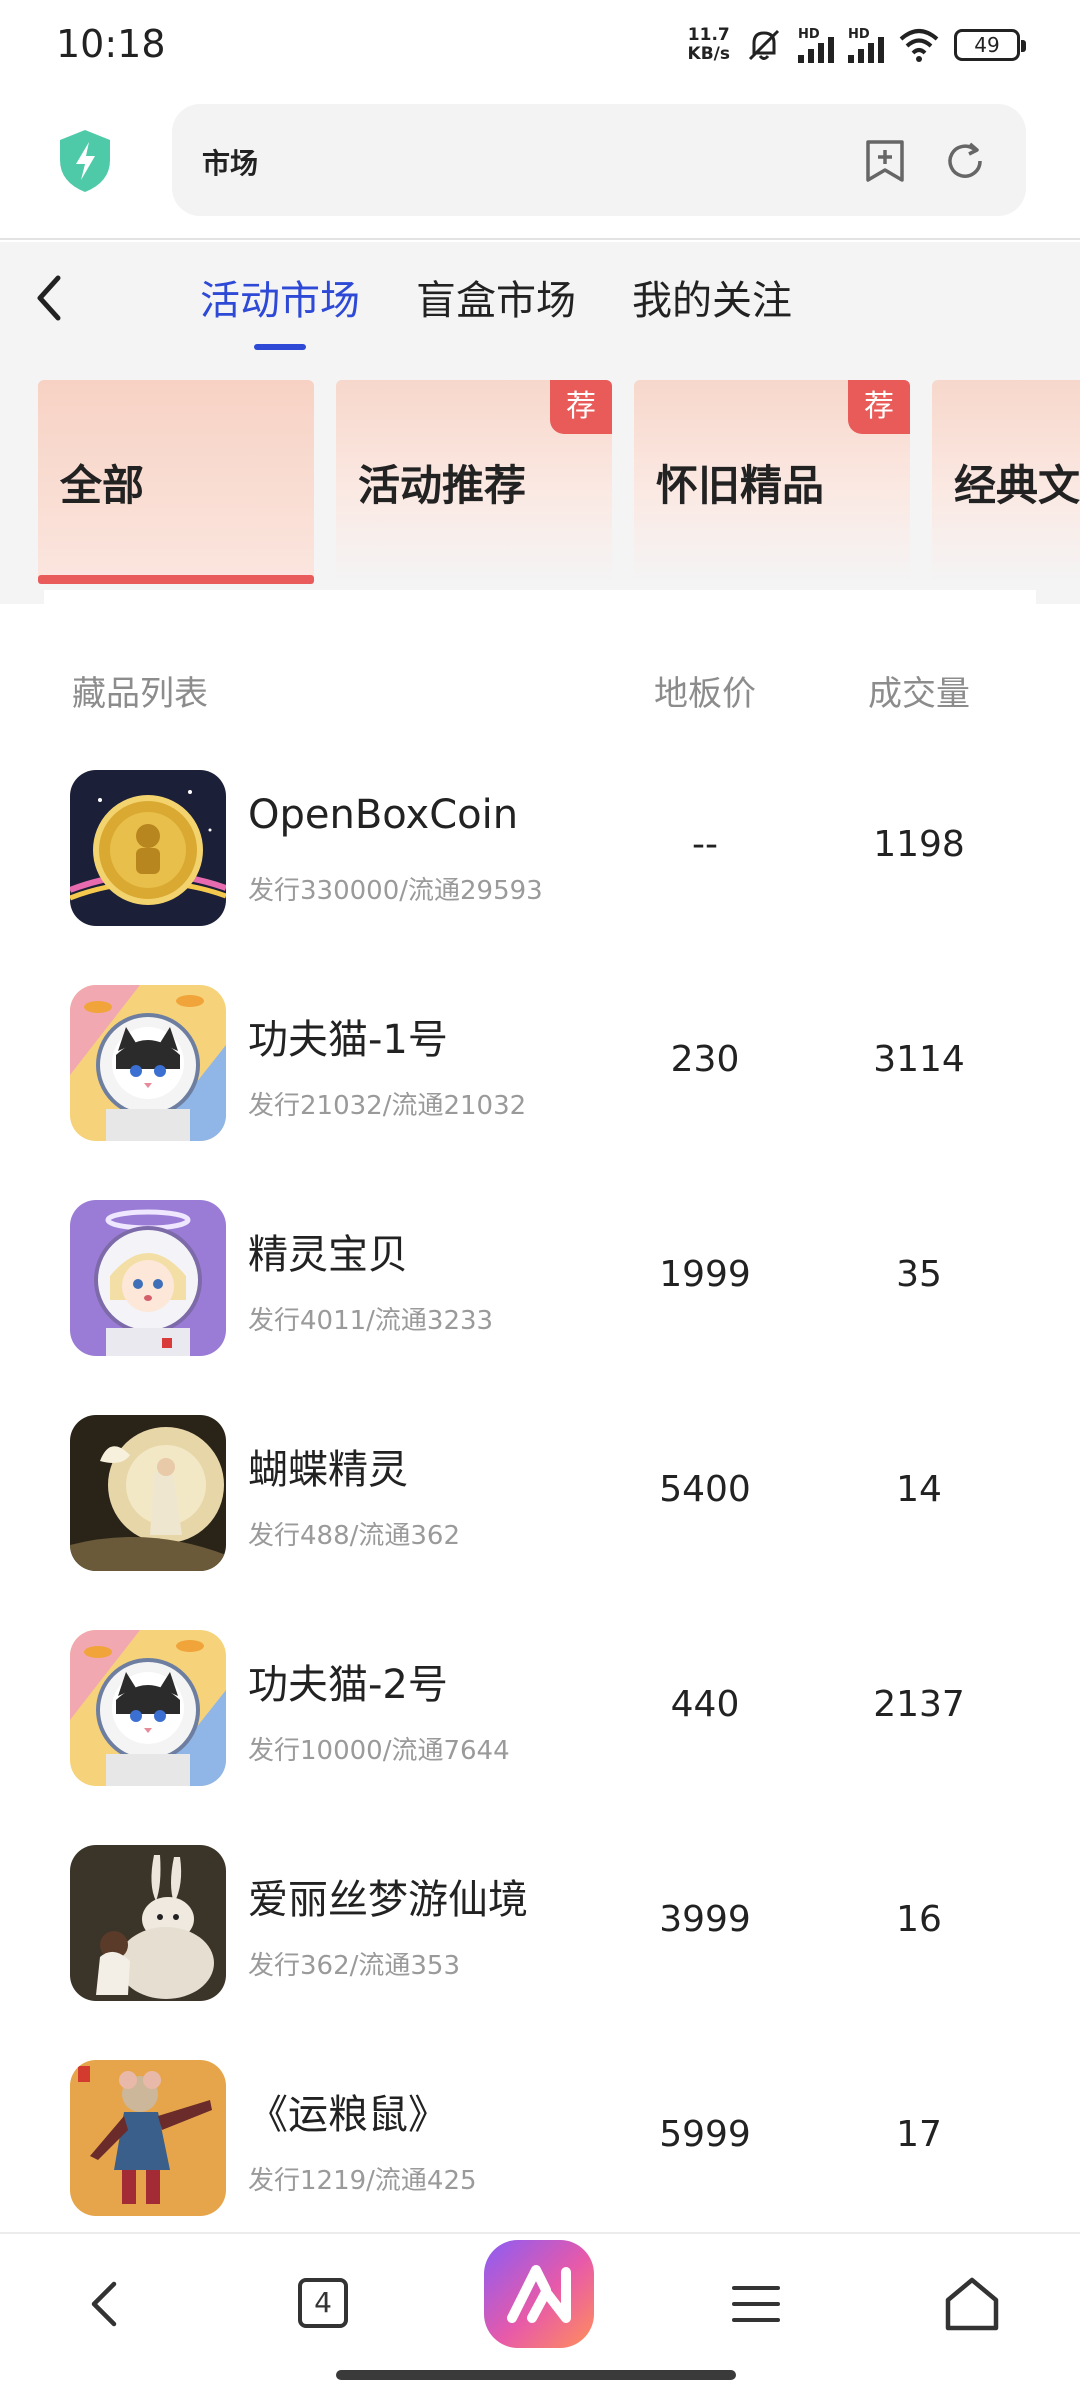  I want to click on list-item: 爱丽丝梦游仙境 发行362/流通353 3999 16, so click(540, 1952).